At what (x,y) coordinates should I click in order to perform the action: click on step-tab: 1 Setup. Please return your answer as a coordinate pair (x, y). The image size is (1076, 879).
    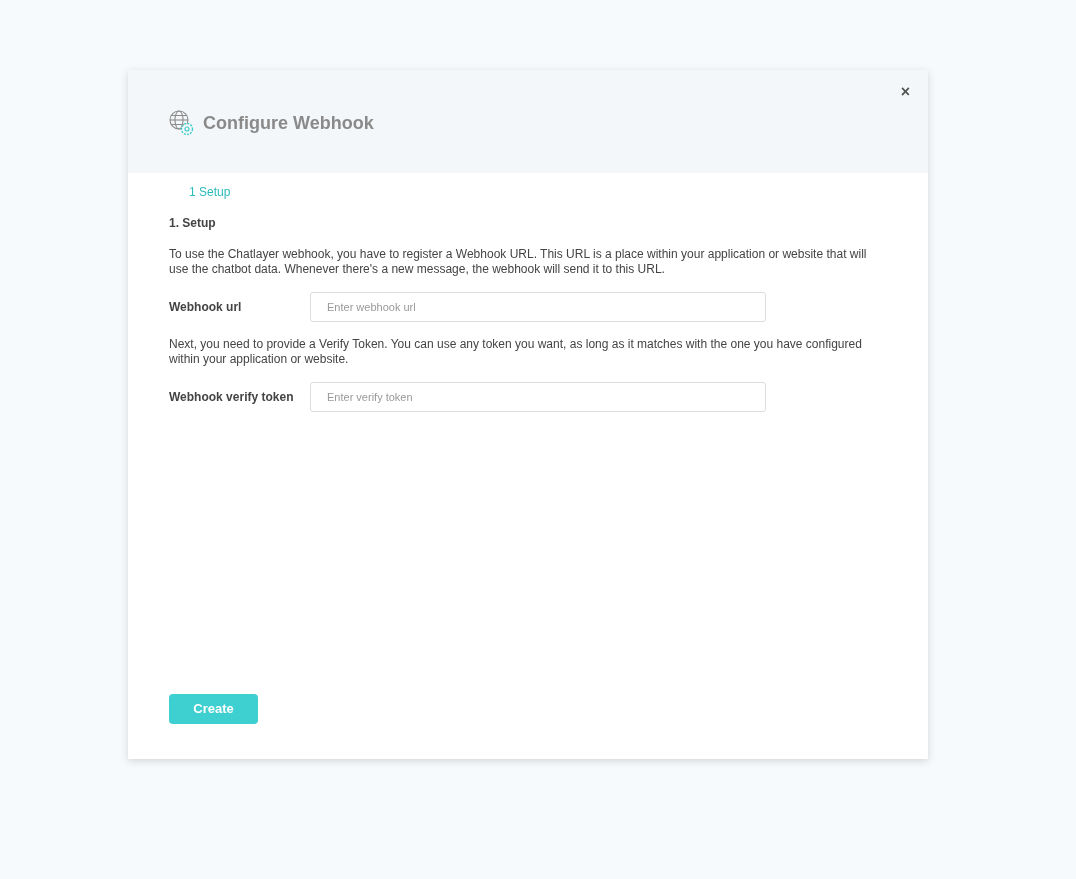
    Looking at the image, I should click on (210, 192).